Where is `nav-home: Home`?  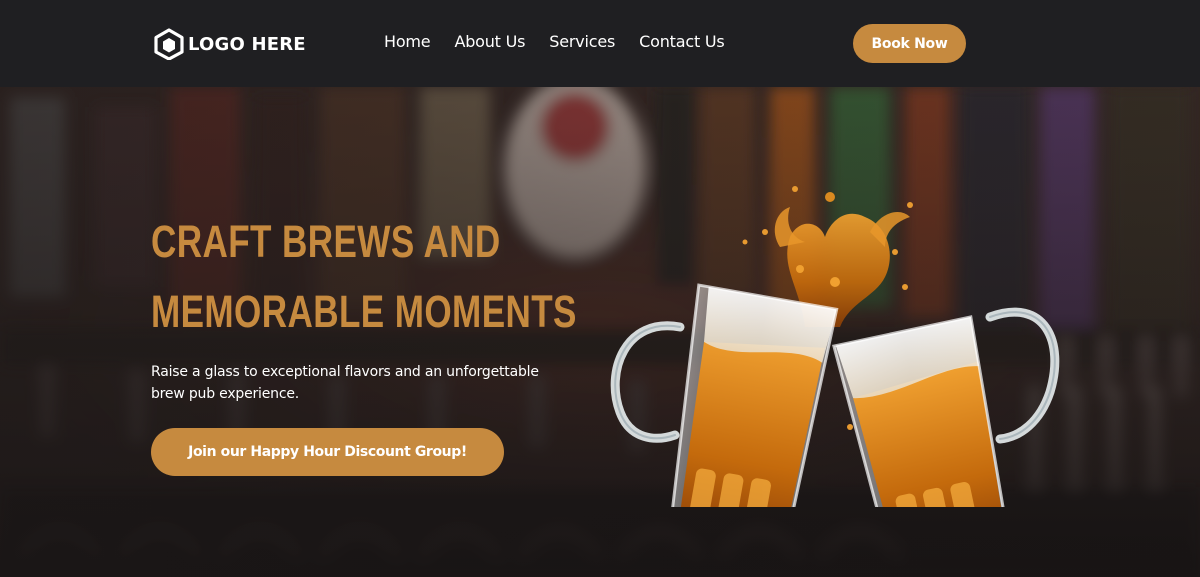
nav-home: Home is located at coordinates (407, 41).